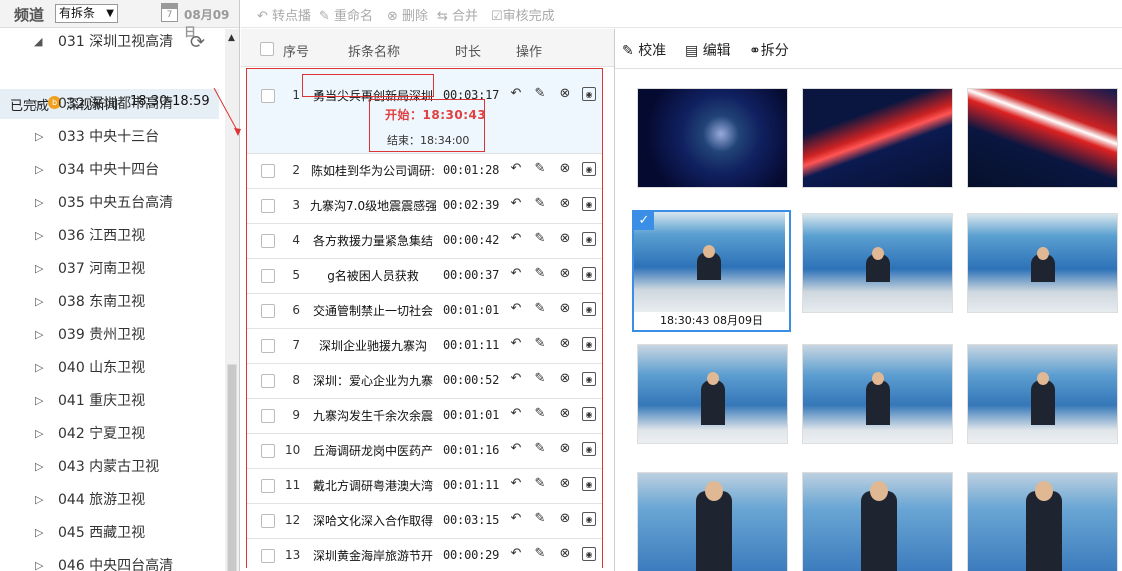 This screenshot has height=571, width=1122. What do you see at coordinates (346, 14) in the screenshot?
I see `rename-button: ✎ 重命名` at bounding box center [346, 14].